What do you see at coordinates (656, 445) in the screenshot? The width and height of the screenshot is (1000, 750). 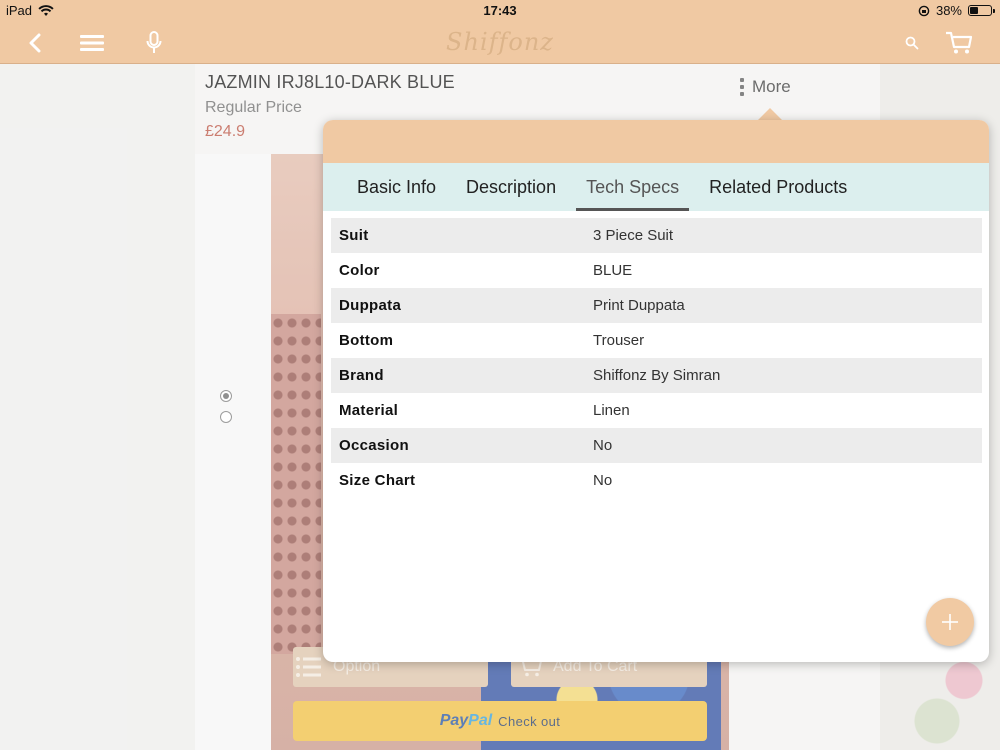 I see `table-row: Occasion No` at bounding box center [656, 445].